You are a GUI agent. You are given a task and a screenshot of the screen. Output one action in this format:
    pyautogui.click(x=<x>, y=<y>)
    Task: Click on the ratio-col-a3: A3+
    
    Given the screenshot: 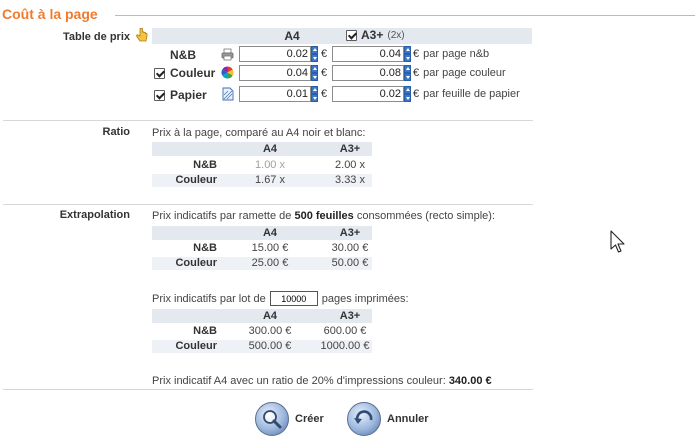 What is the action you would take?
    pyautogui.click(x=350, y=149)
    